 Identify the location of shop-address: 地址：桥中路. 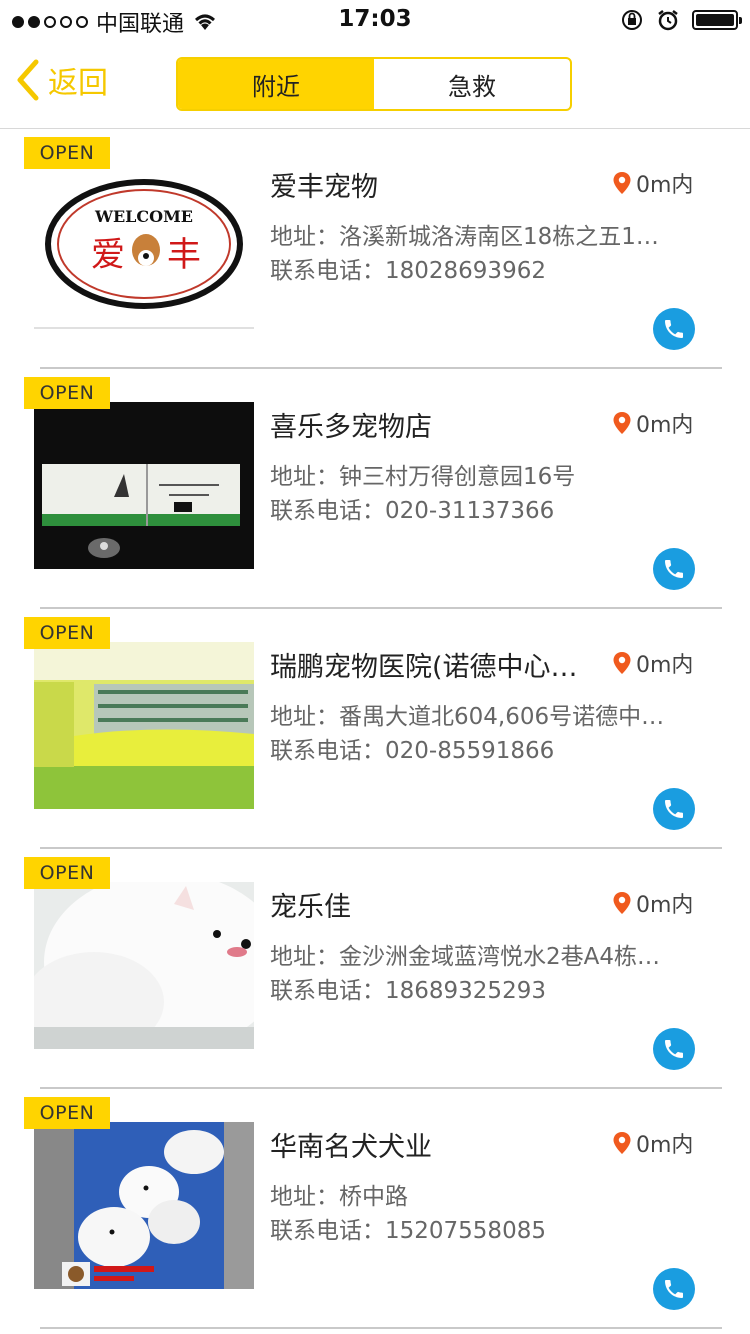
(339, 1197).